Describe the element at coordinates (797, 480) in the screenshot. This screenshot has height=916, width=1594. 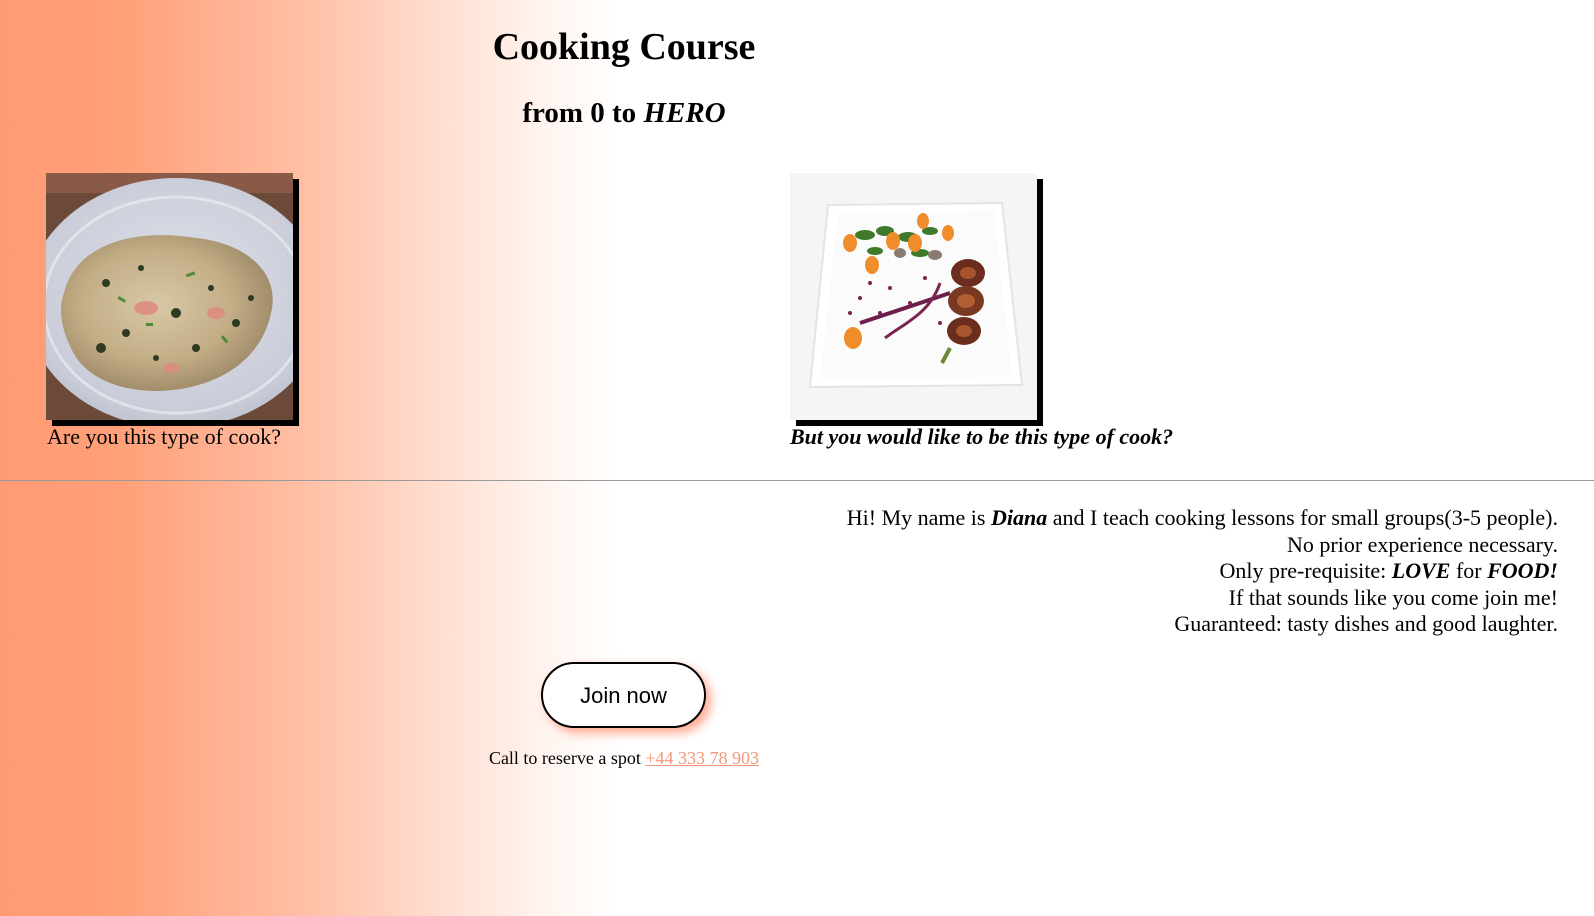
I see `section-divider` at that location.